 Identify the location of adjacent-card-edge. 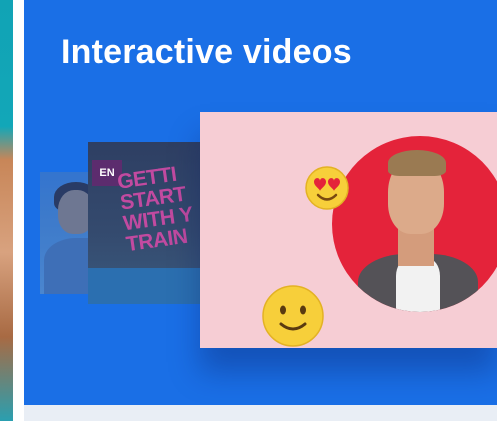
(6, 210).